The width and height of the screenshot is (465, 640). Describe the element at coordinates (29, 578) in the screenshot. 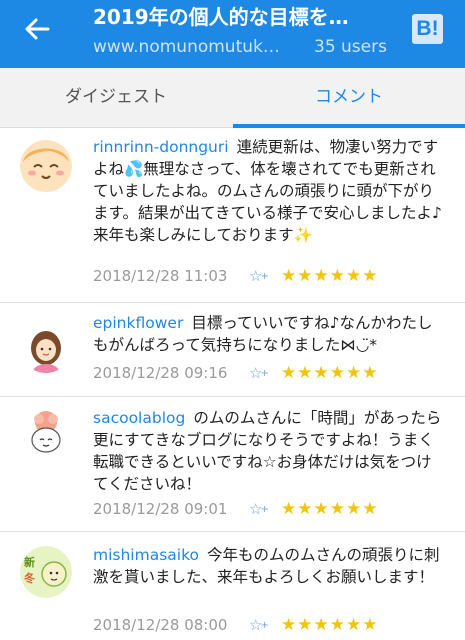

I see `svg-text: 冬` at that location.